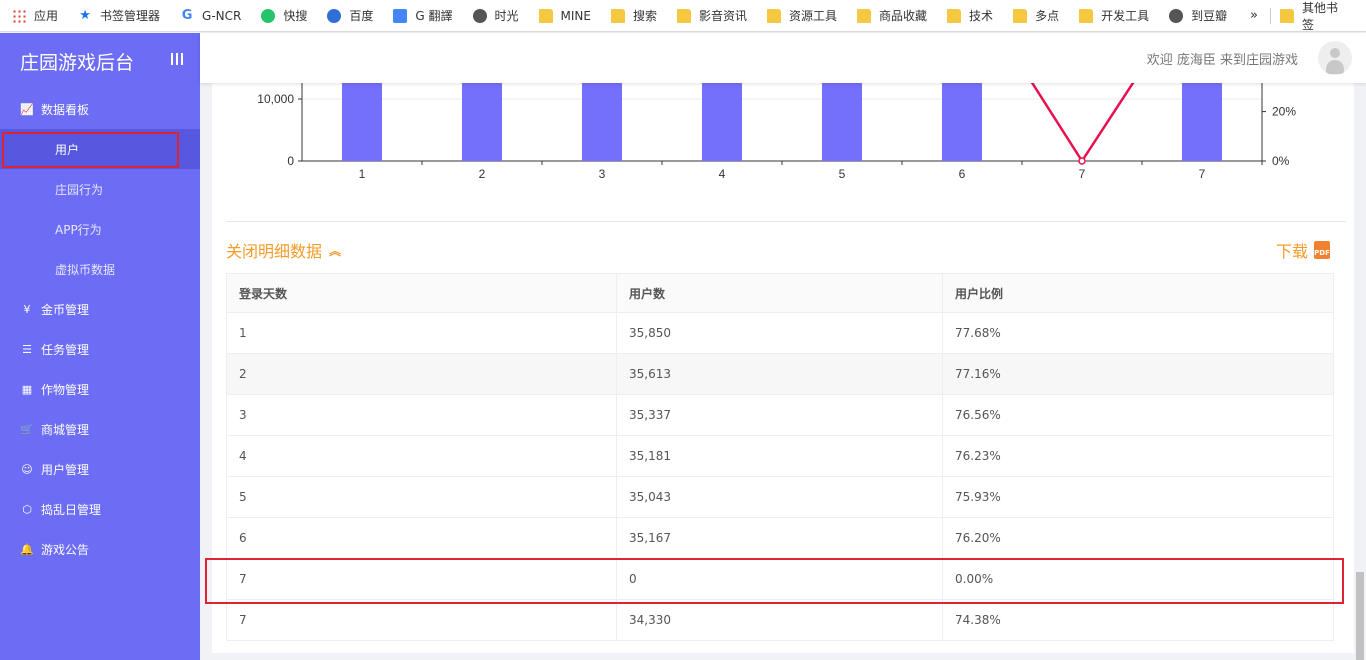  Describe the element at coordinates (434, 16) in the screenshot. I see `bookmark-label: G 翻譯` at that location.